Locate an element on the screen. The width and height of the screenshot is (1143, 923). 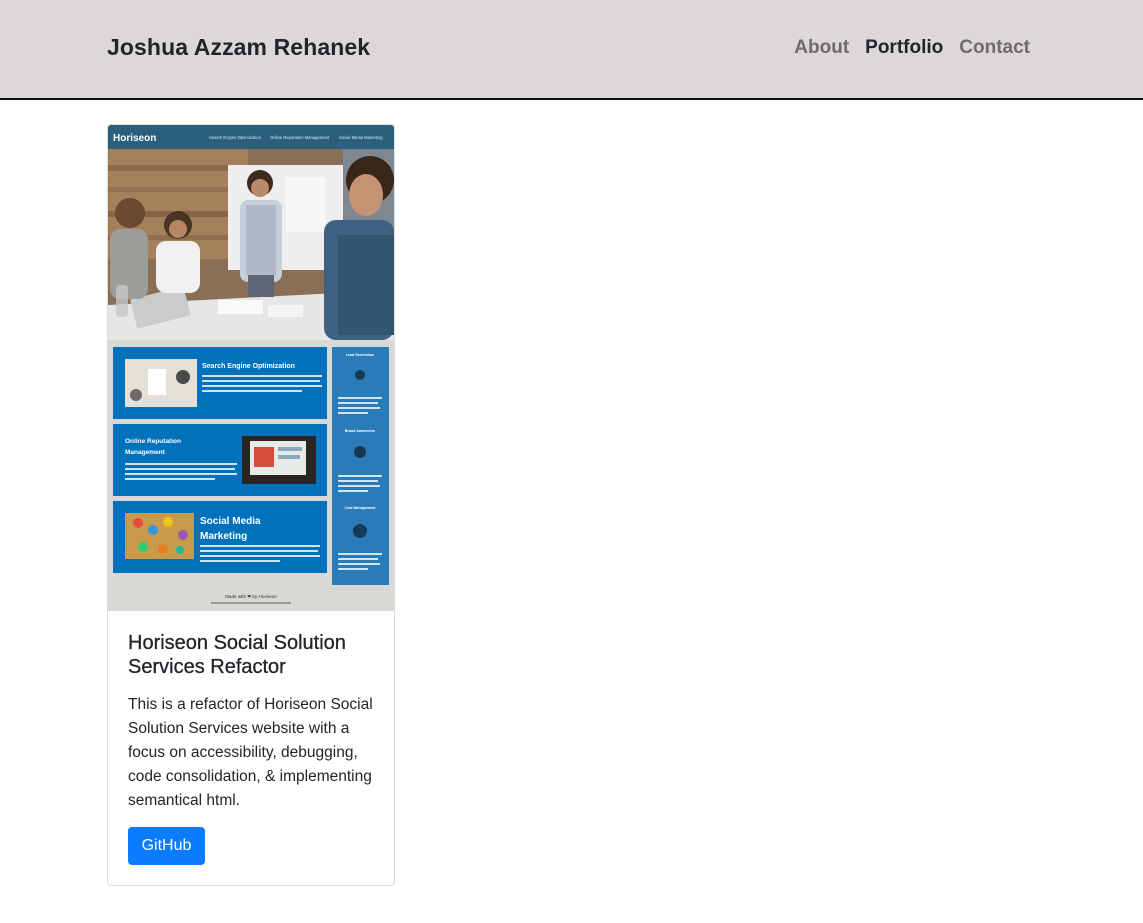
thumb-section-title: Search Engine Optimization is located at coordinates (248, 366).